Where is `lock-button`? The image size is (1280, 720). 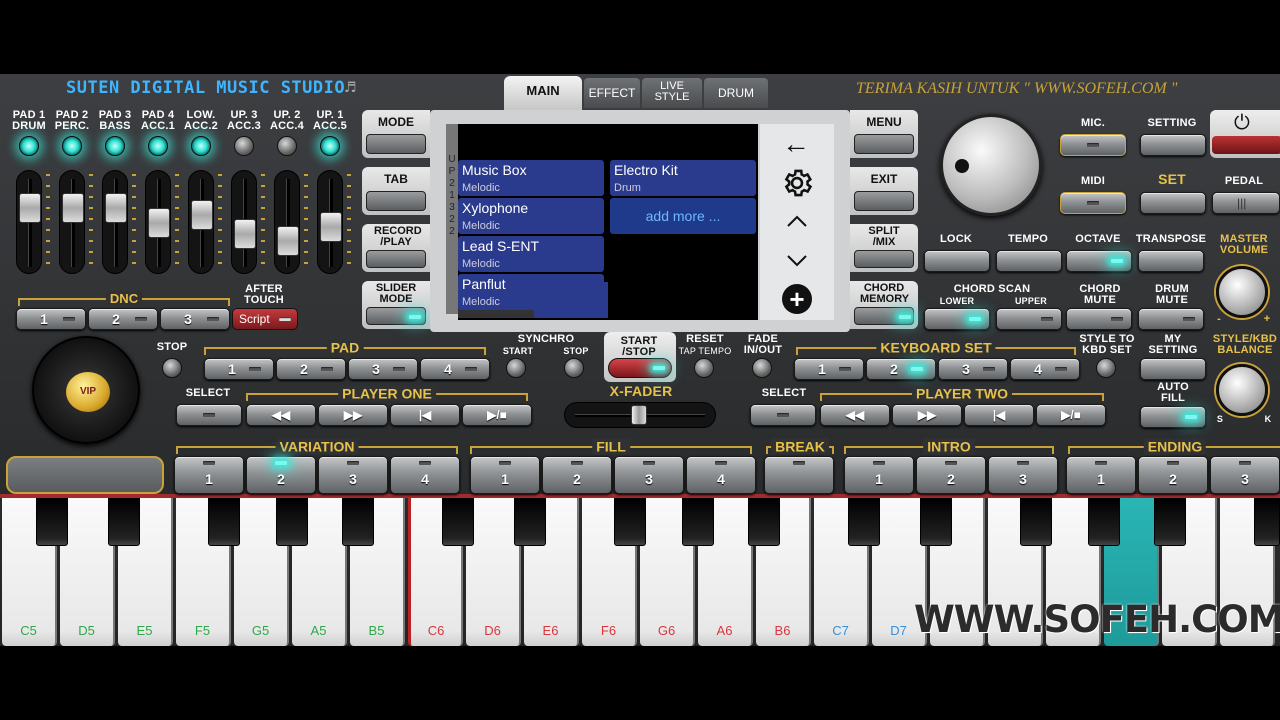 lock-button is located at coordinates (957, 261).